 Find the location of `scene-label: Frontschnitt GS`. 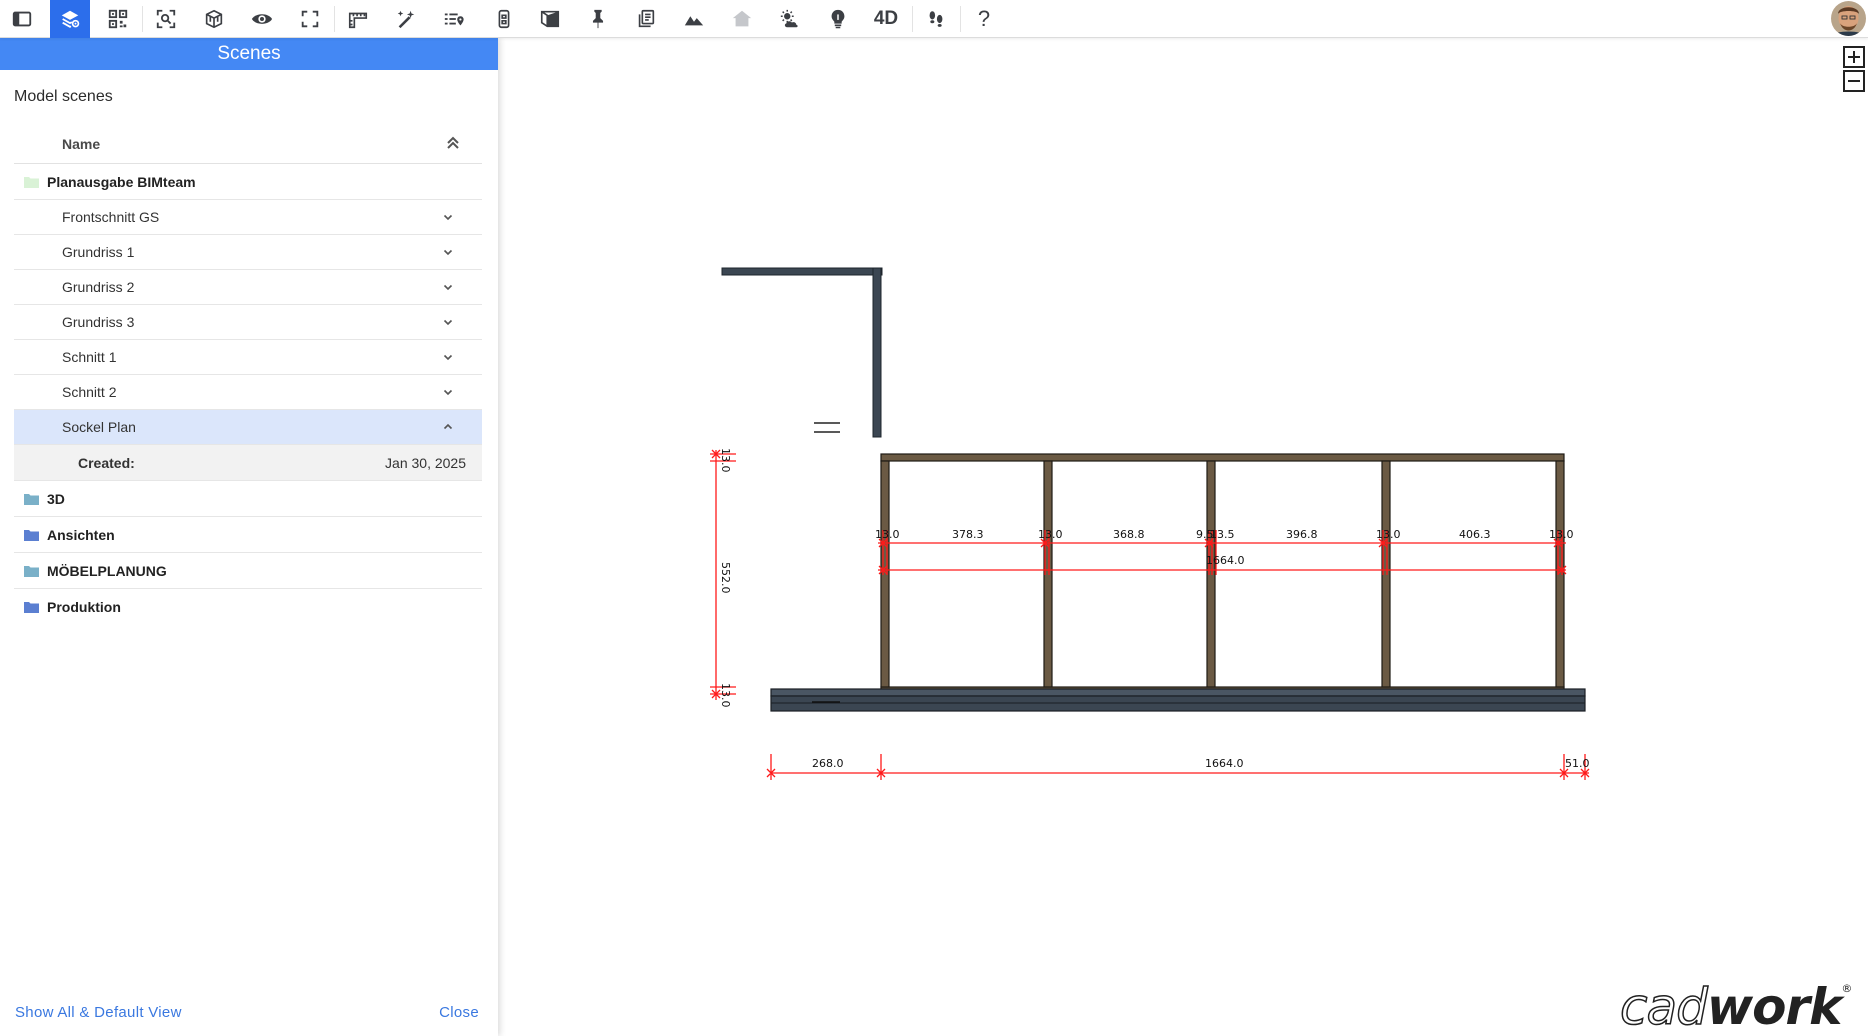

scene-label: Frontschnitt GS is located at coordinates (111, 217).